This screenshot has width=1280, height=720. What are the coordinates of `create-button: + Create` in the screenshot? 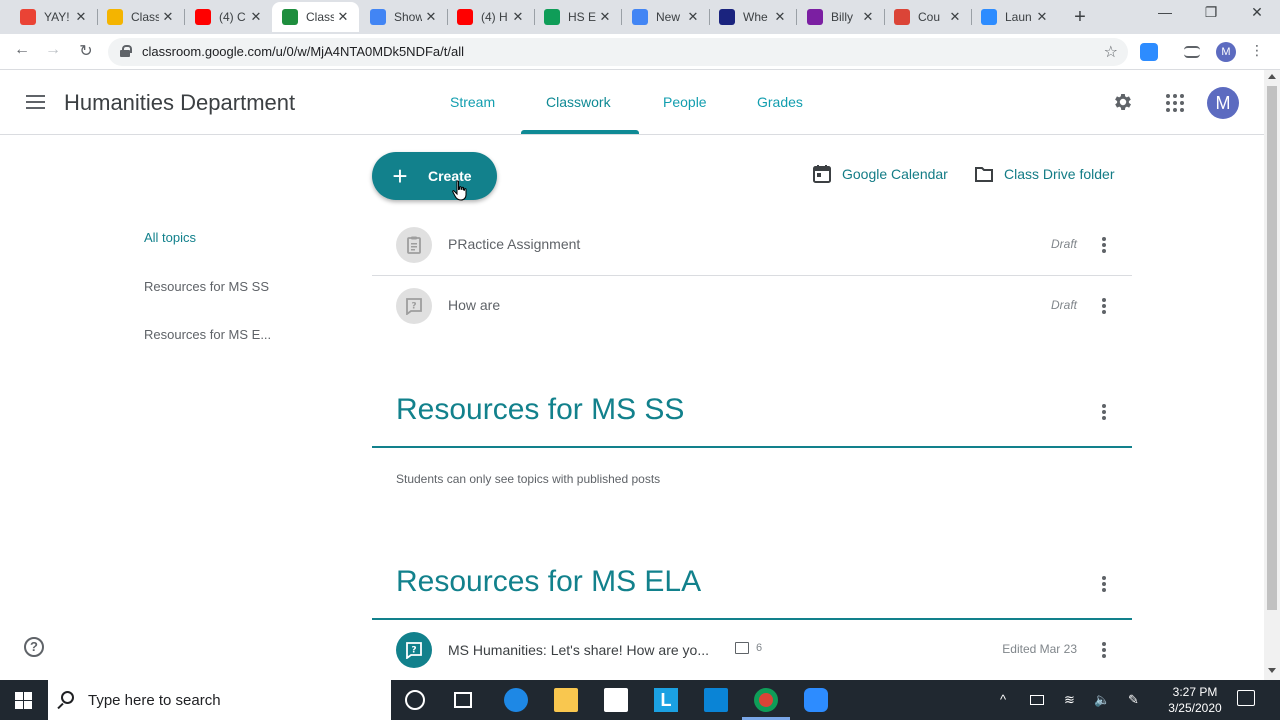 It's located at (434, 176).